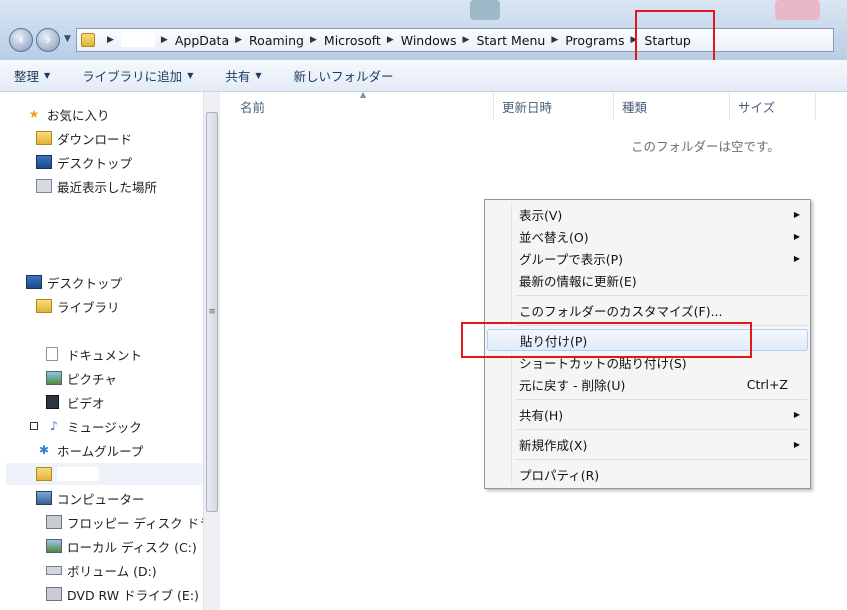 The height and width of the screenshot is (610, 847). I want to click on document-icon, so click(52, 354).